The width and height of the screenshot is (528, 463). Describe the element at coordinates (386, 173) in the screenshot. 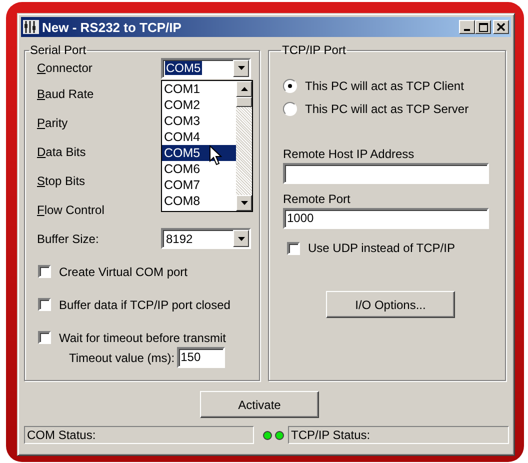

I see `host-field` at that location.